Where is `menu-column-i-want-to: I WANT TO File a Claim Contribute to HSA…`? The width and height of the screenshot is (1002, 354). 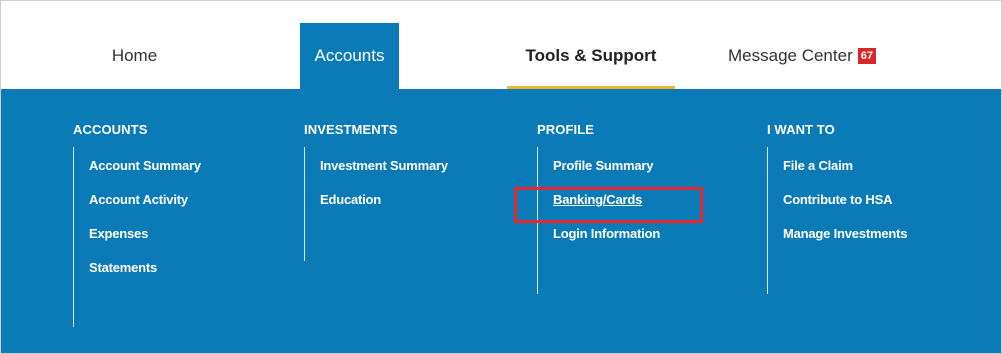 menu-column-i-want-to: I WANT TO File a Claim Contribute to HSA… is located at coordinates (837, 208).